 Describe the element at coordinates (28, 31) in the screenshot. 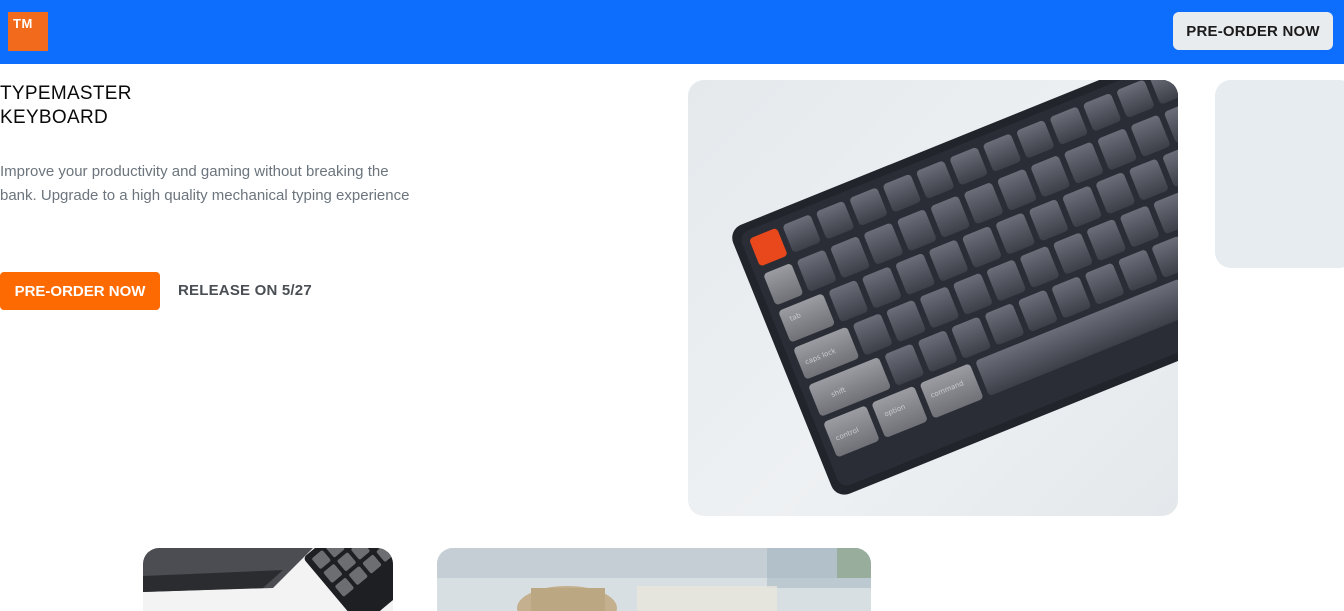

I see `brand-logo: TM` at that location.